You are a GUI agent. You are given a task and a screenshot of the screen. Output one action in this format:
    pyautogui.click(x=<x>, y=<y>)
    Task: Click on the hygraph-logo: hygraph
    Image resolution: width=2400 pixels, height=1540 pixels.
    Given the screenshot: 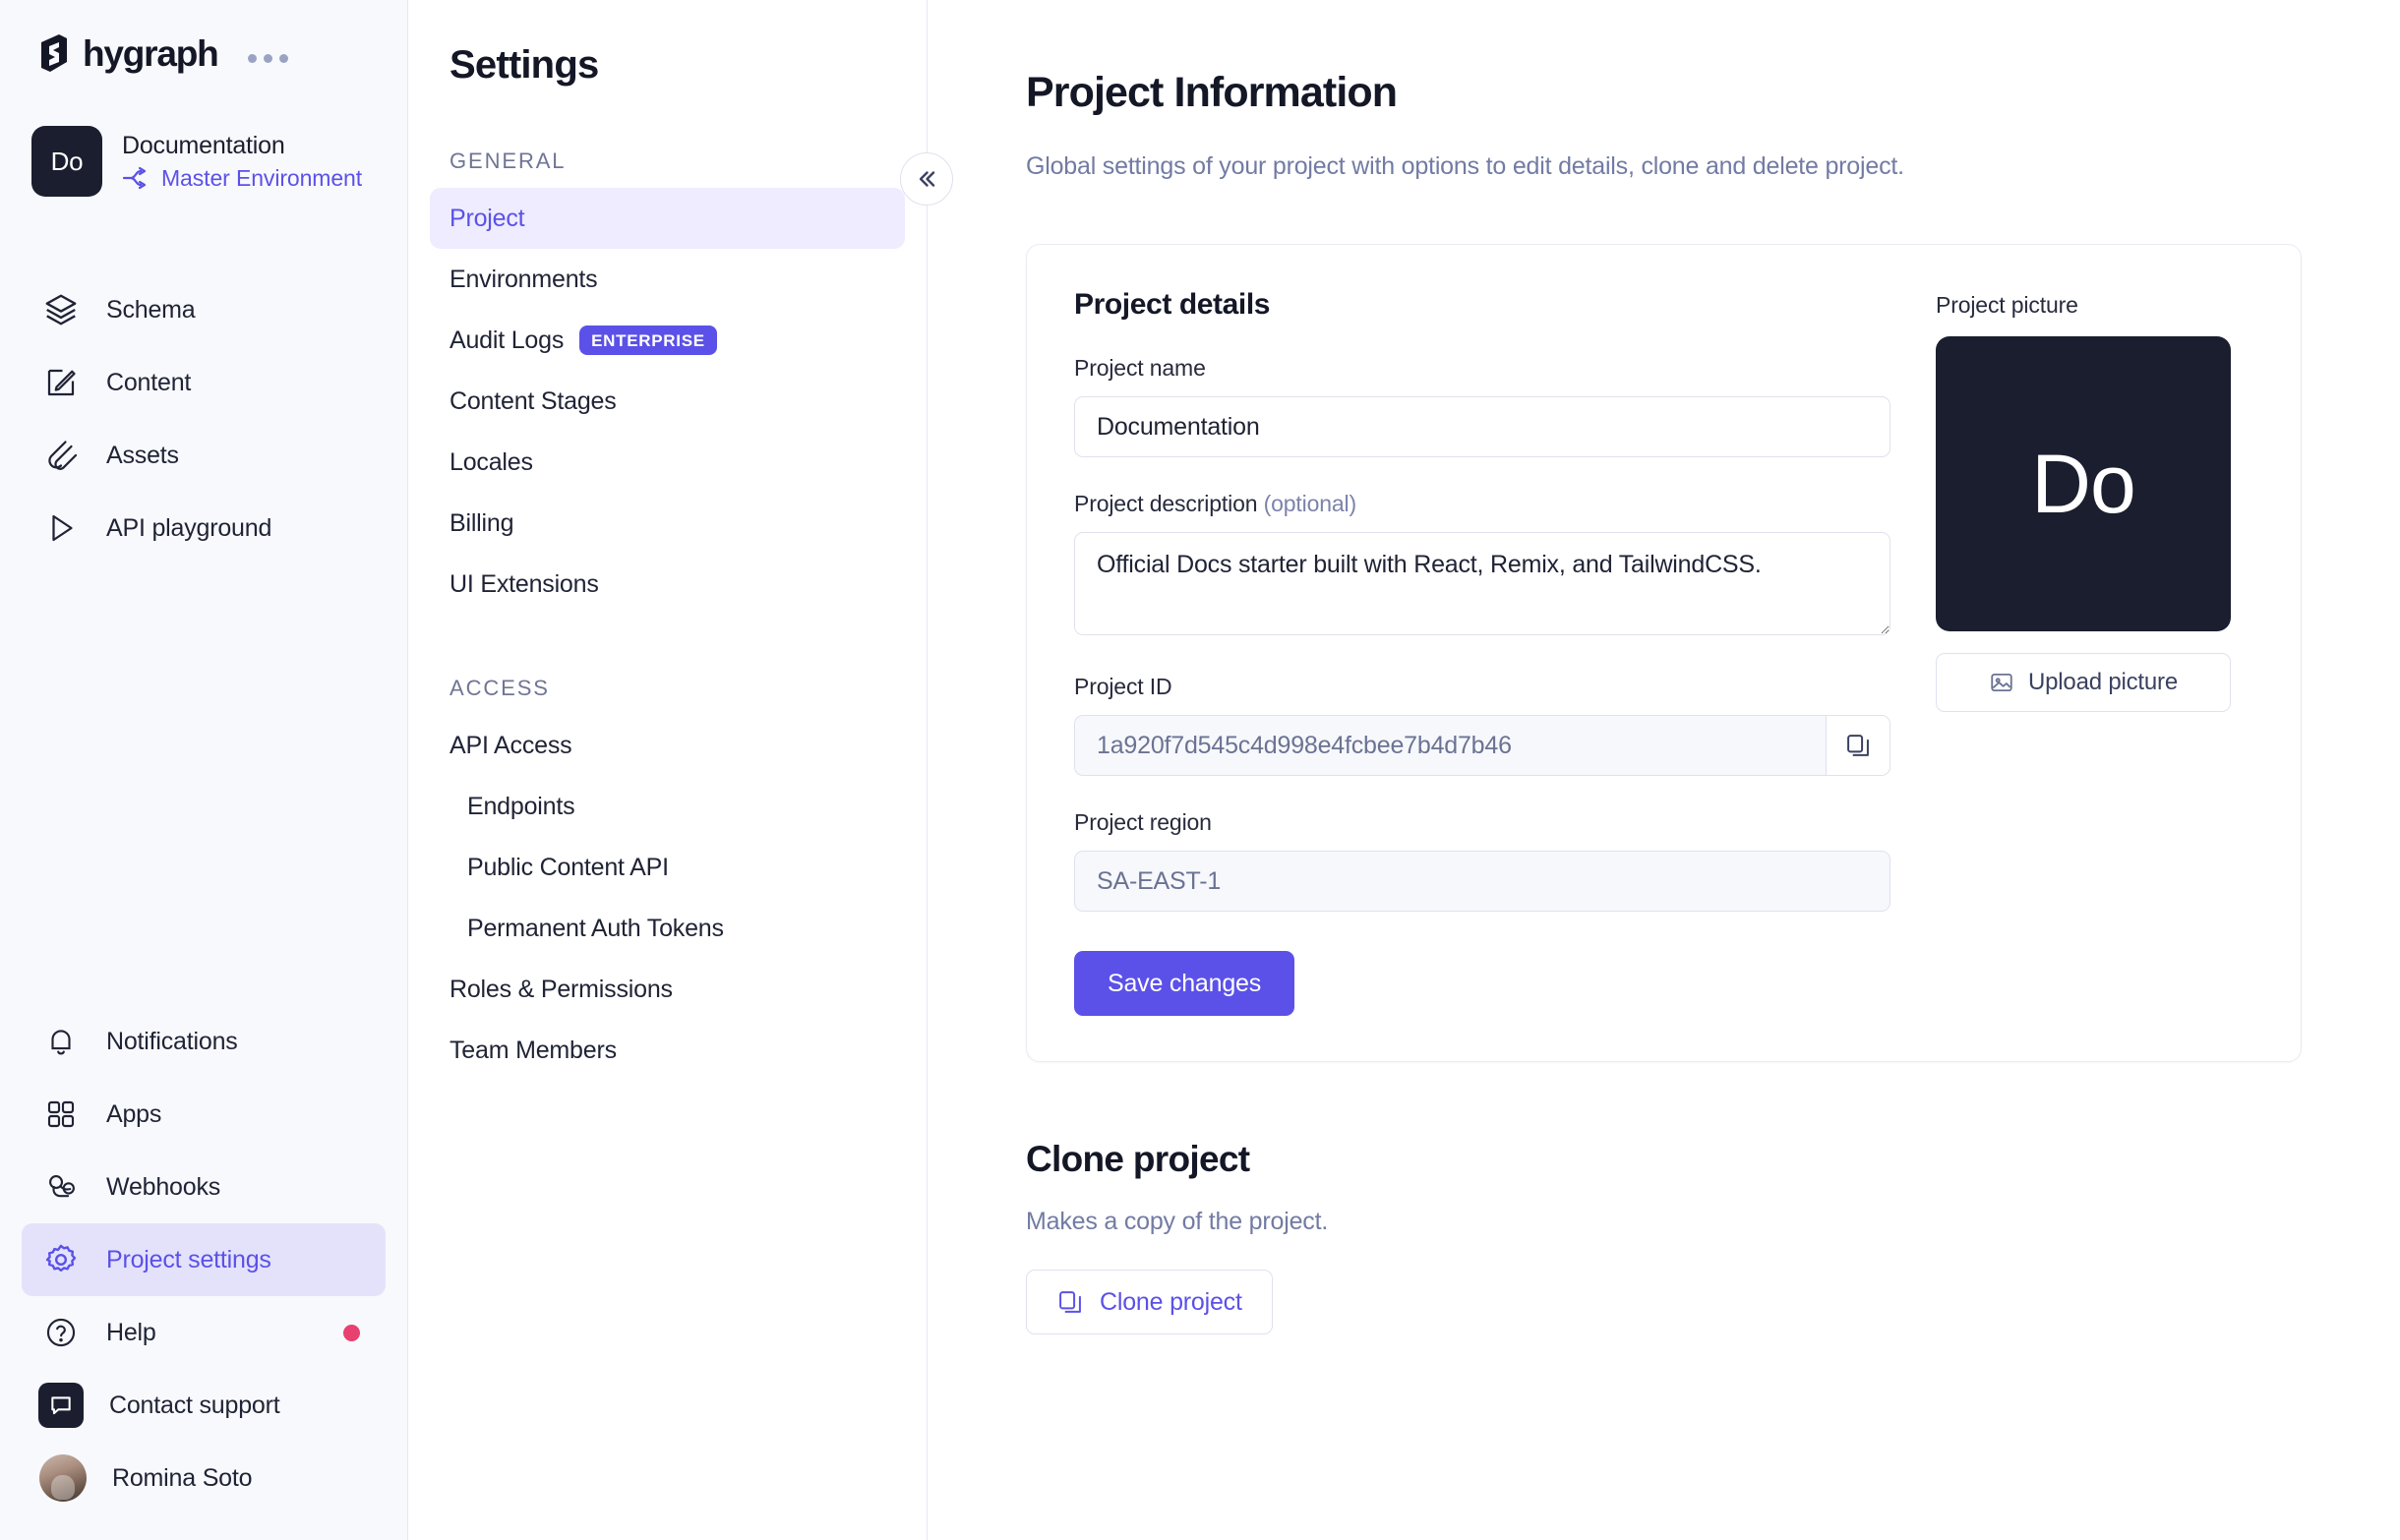 What is the action you would take?
    pyautogui.click(x=128, y=54)
    